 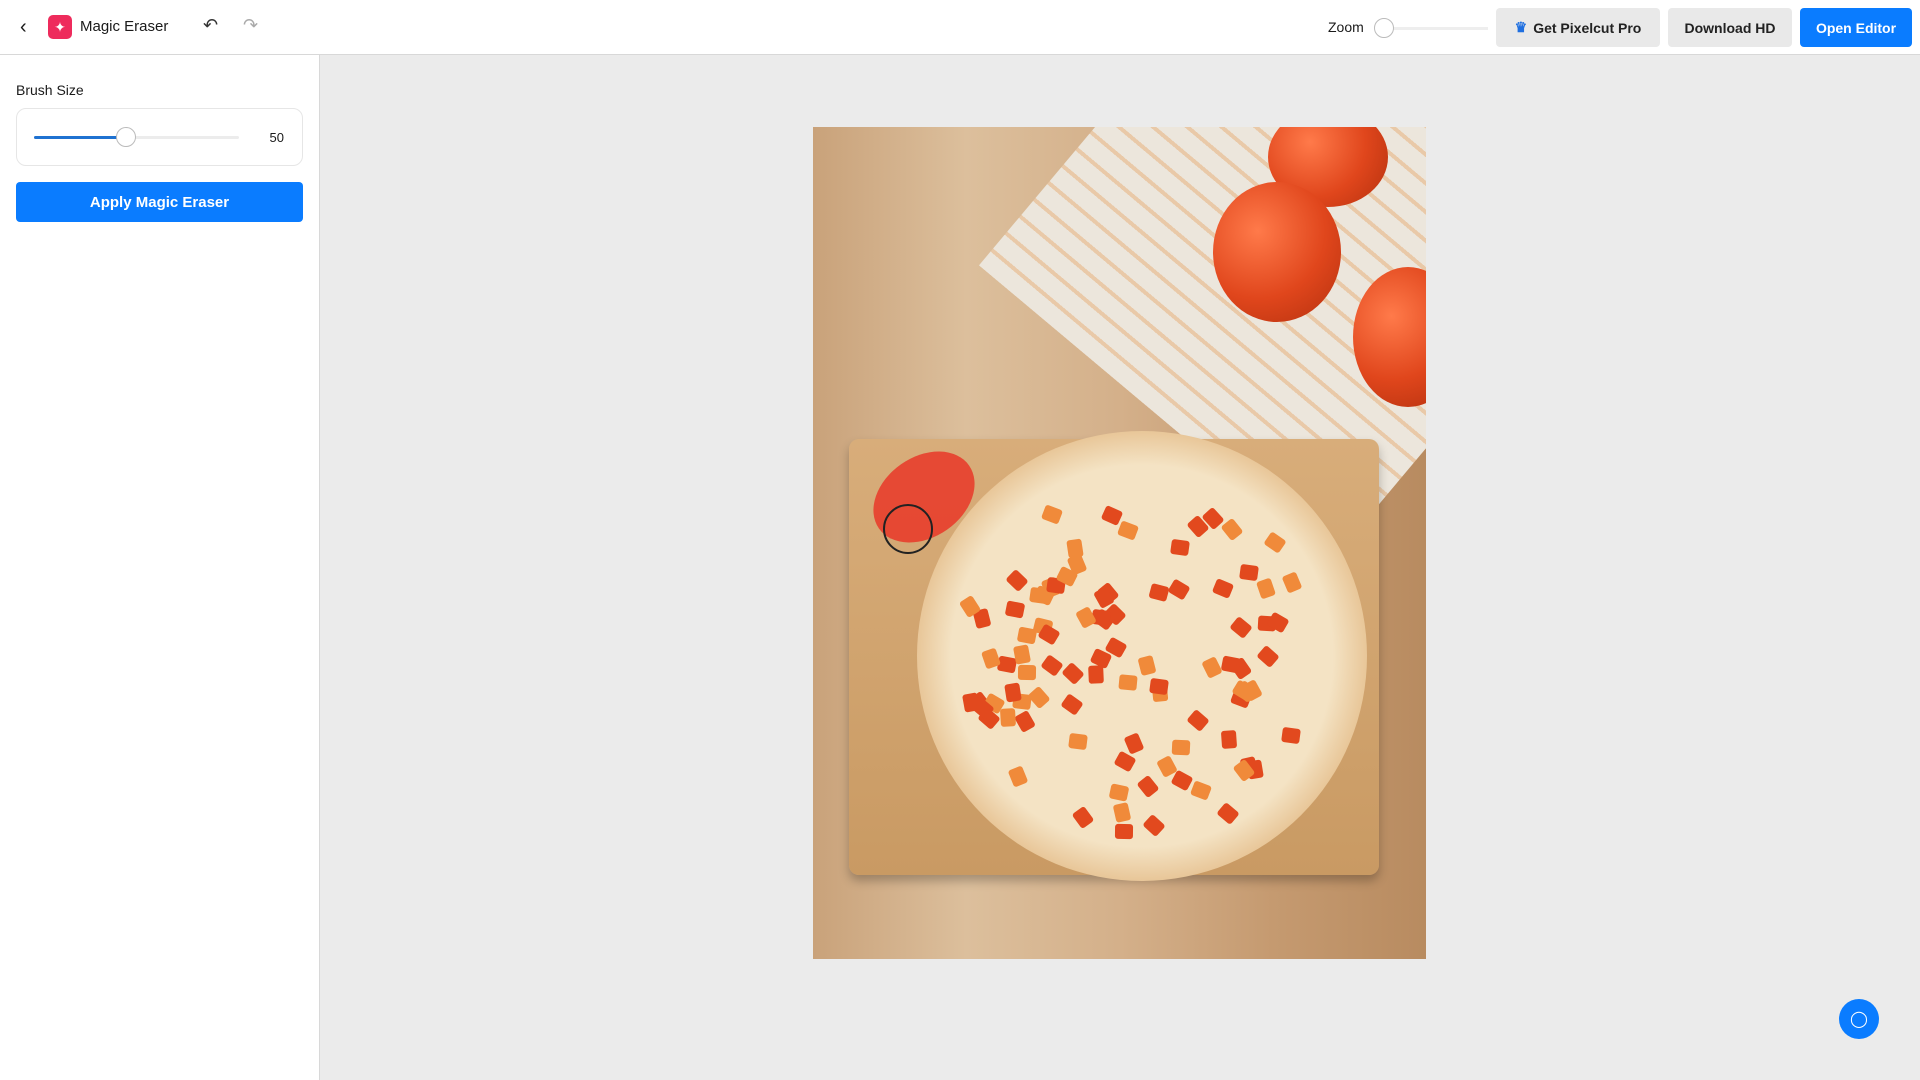 What do you see at coordinates (908, 529) in the screenshot?
I see `brush-cursor` at bounding box center [908, 529].